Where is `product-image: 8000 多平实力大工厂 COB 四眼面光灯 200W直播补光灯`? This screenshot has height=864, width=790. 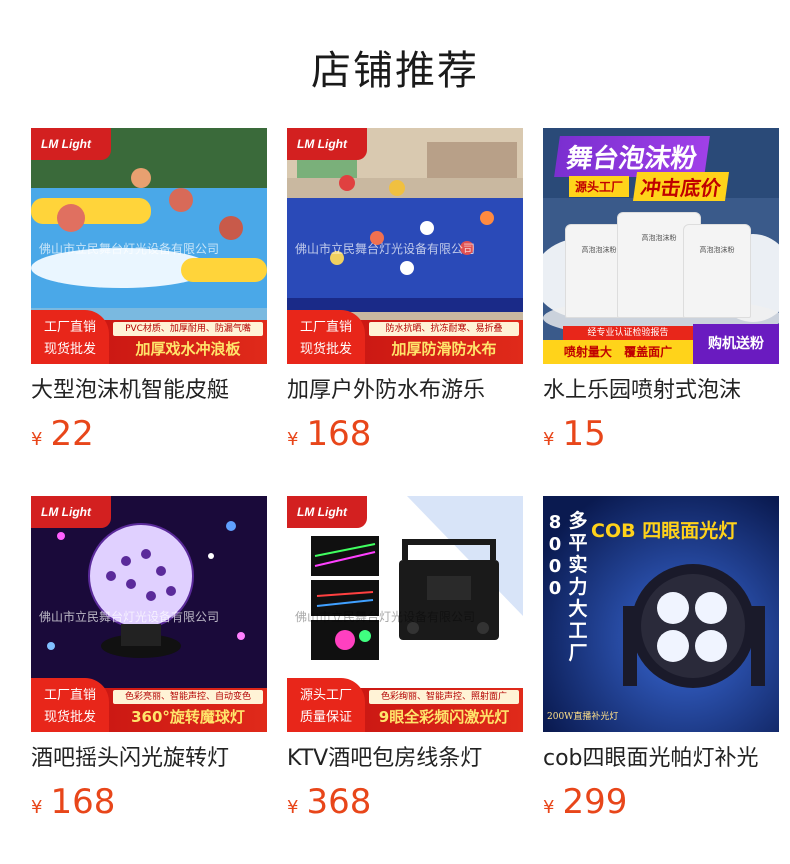 product-image: 8000 多平实力大工厂 COB 四眼面光灯 200W直播补光灯 is located at coordinates (661, 614).